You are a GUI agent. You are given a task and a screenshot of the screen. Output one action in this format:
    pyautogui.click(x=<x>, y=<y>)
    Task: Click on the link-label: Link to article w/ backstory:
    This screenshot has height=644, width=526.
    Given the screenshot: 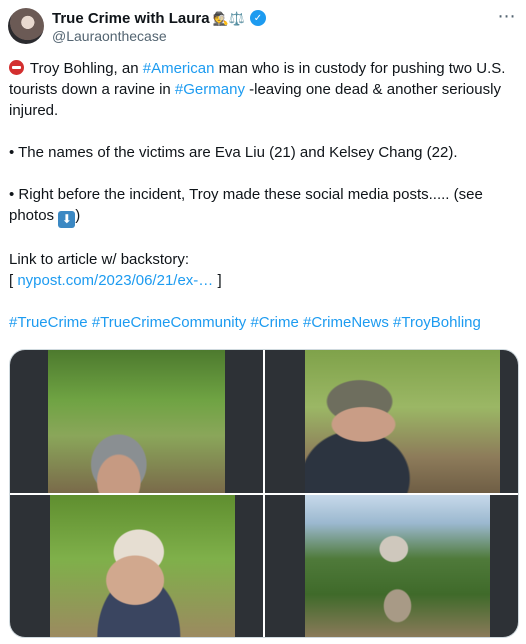 What is the action you would take?
    pyautogui.click(x=99, y=259)
    